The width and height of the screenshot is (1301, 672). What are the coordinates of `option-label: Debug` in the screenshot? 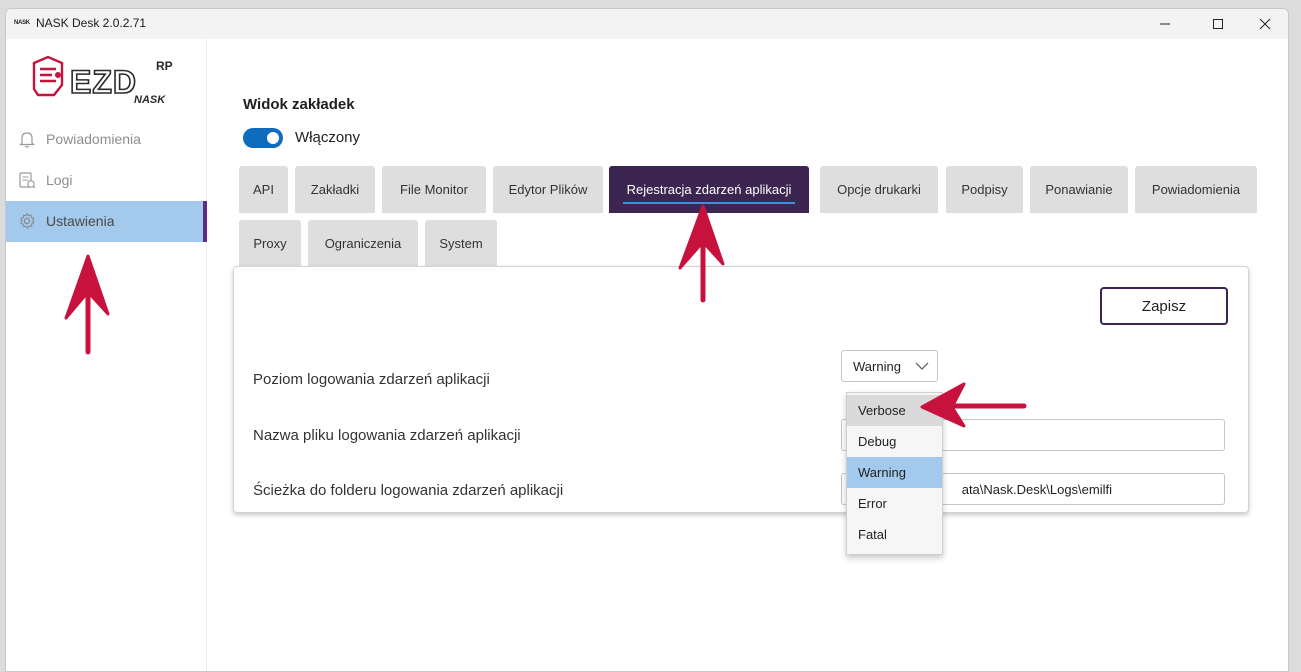 It's located at (877, 441).